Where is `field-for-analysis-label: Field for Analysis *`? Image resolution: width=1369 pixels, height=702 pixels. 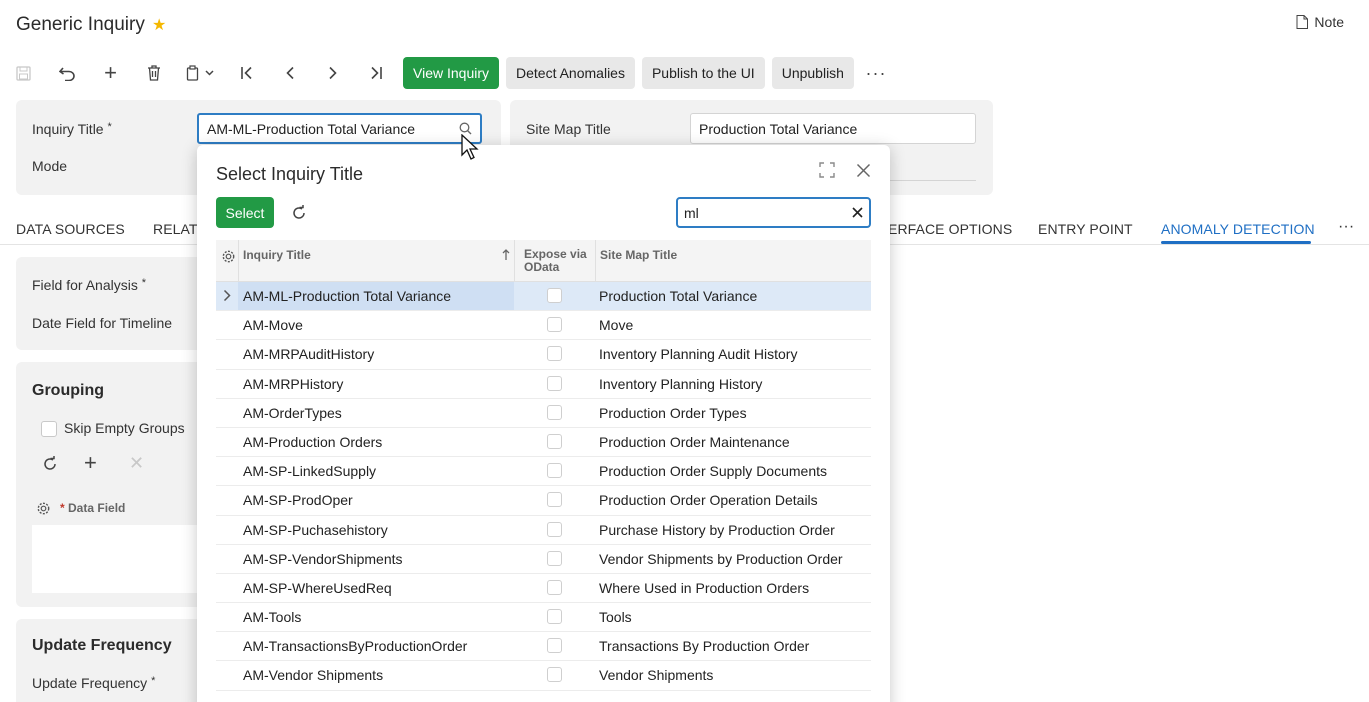 field-for-analysis-label: Field for Analysis * is located at coordinates (89, 285).